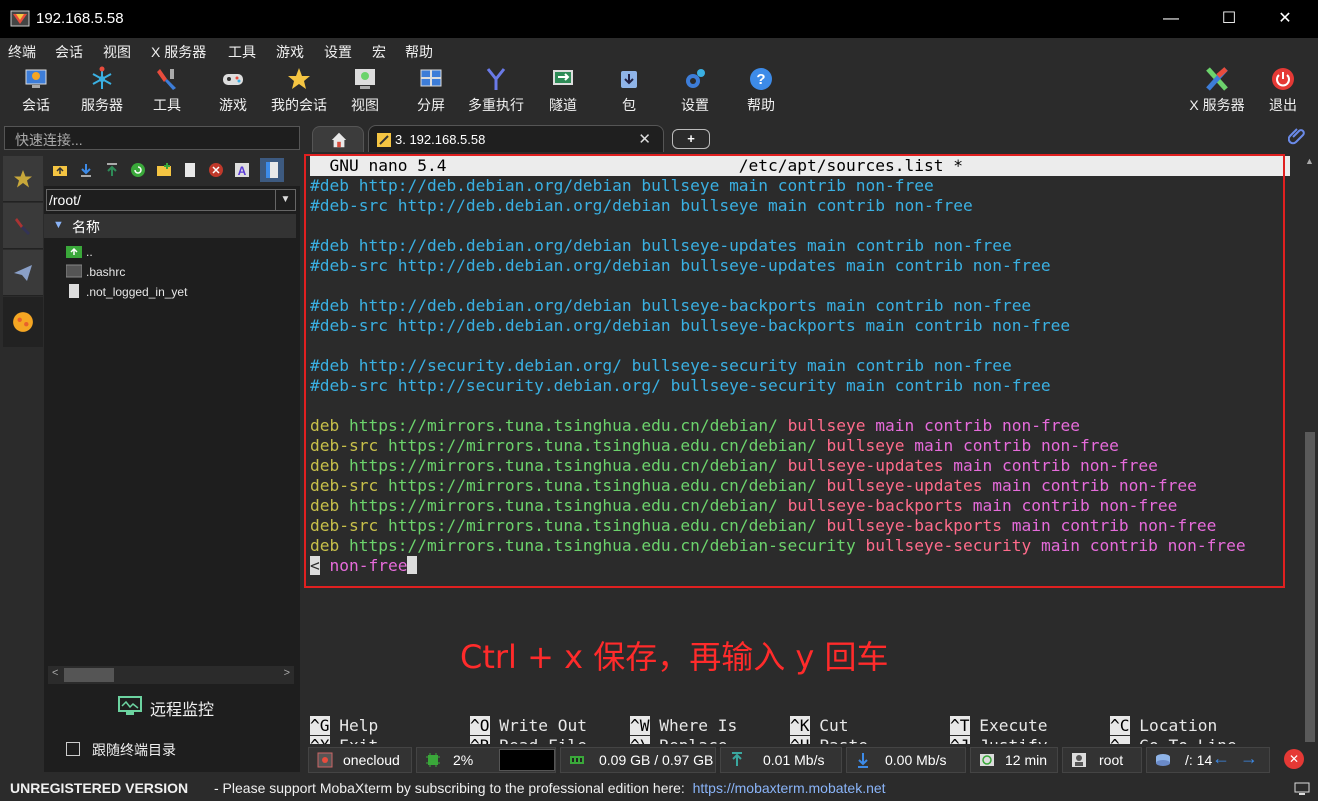 The width and height of the screenshot is (1318, 801). I want to click on monitor-small-icon, so click(1302, 789).